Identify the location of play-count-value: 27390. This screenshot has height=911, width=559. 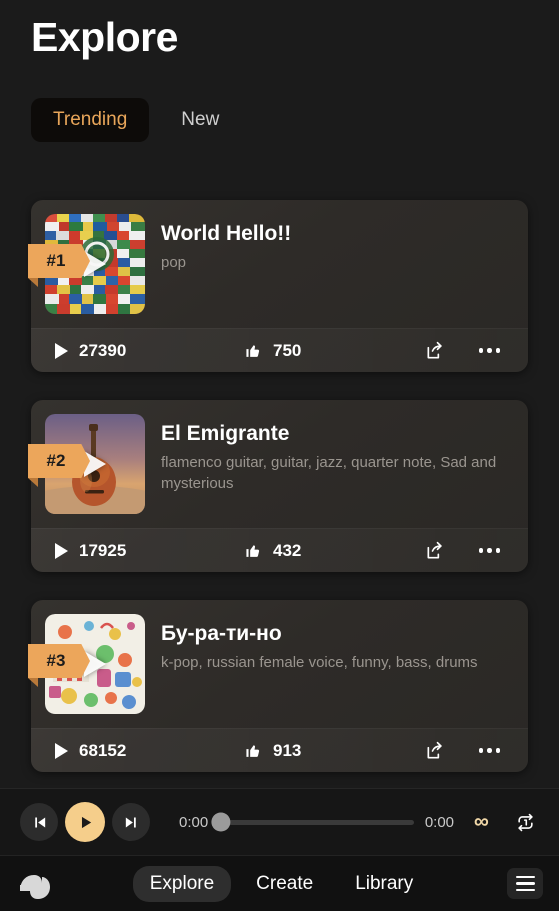
(103, 350).